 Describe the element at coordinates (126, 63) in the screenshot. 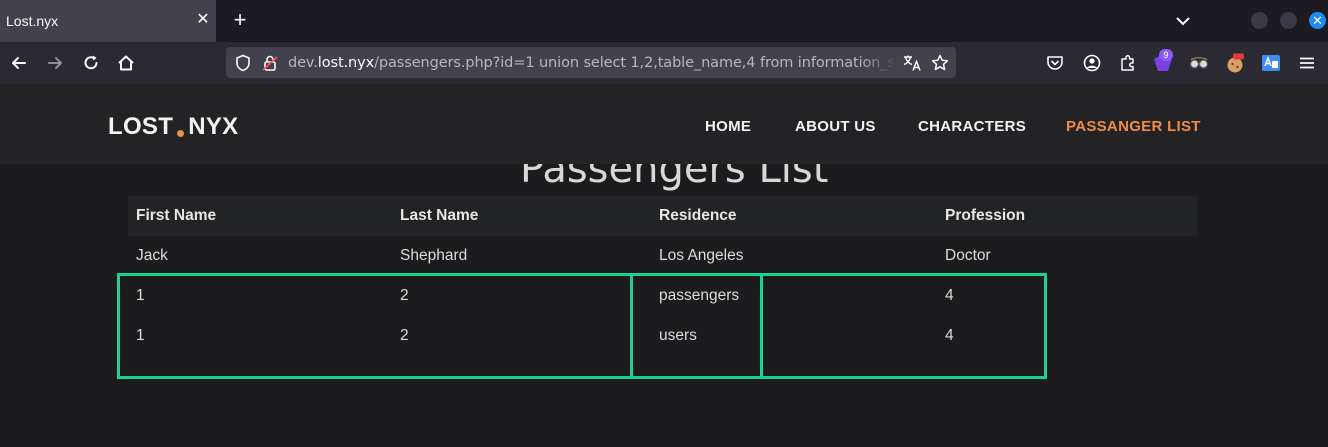

I see `home-icon` at that location.